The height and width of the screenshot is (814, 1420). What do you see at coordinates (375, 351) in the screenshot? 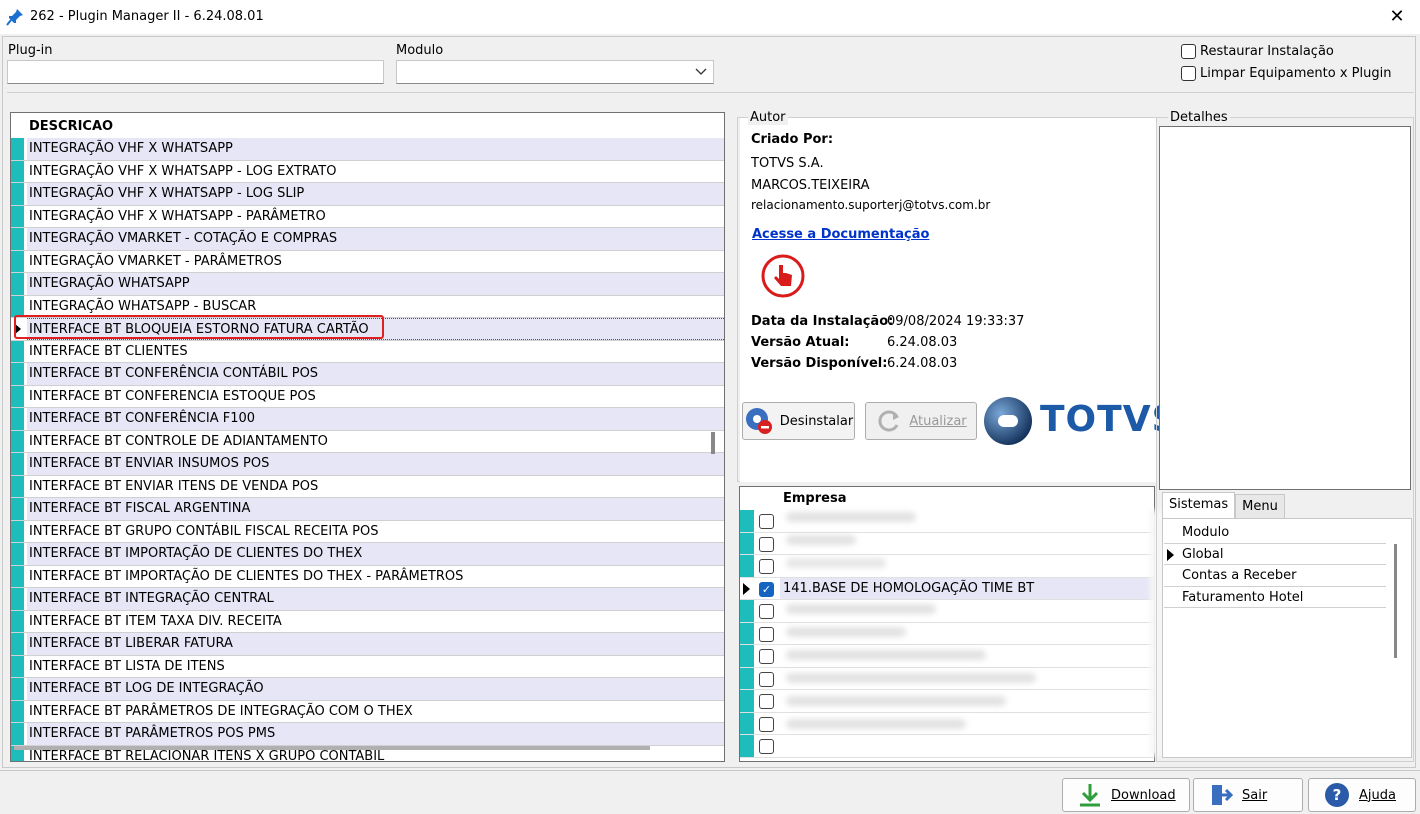
I see `descricao-cell: INTERFACE BT CLIENTES` at bounding box center [375, 351].